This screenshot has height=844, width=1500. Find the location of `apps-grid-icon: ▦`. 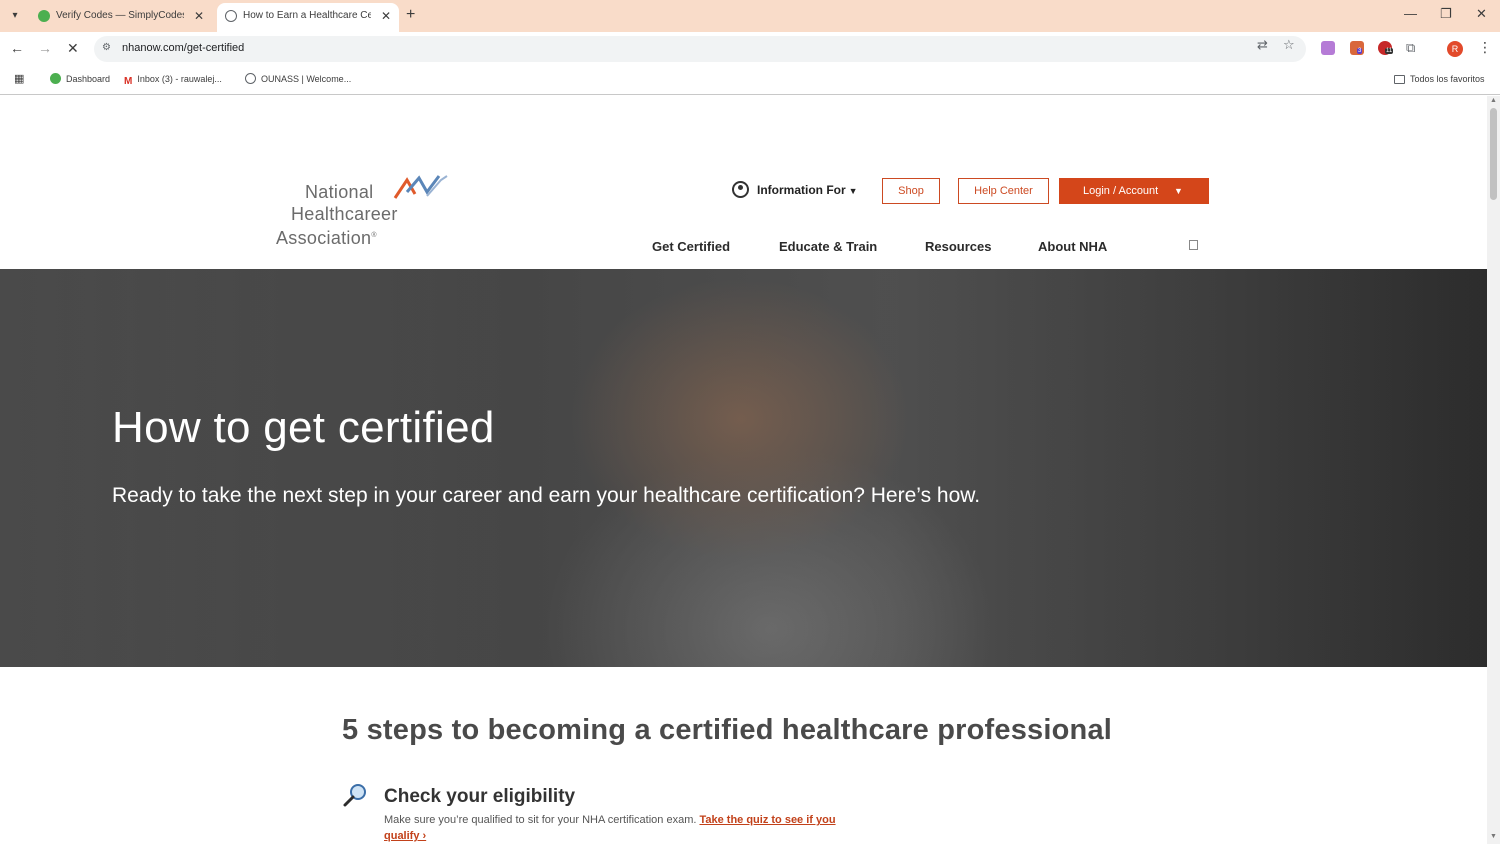

apps-grid-icon: ▦ is located at coordinates (19, 79).